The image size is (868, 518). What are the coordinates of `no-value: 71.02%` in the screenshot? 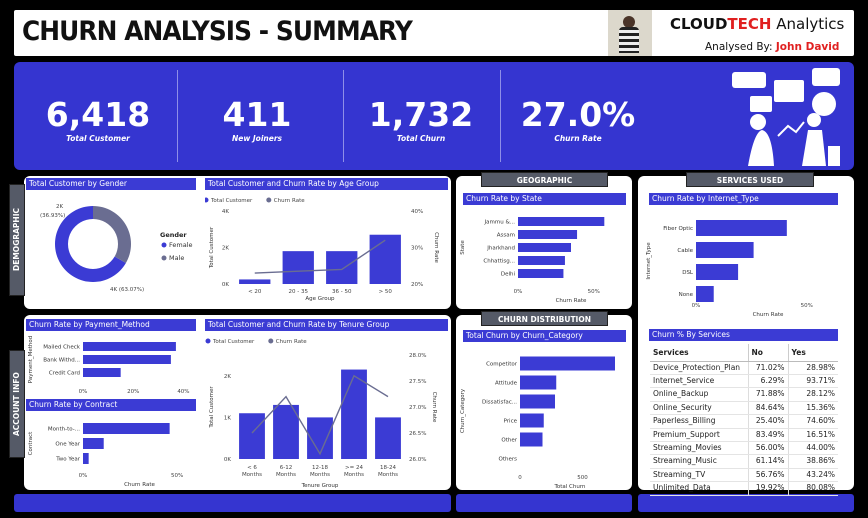 It's located at (767, 368).